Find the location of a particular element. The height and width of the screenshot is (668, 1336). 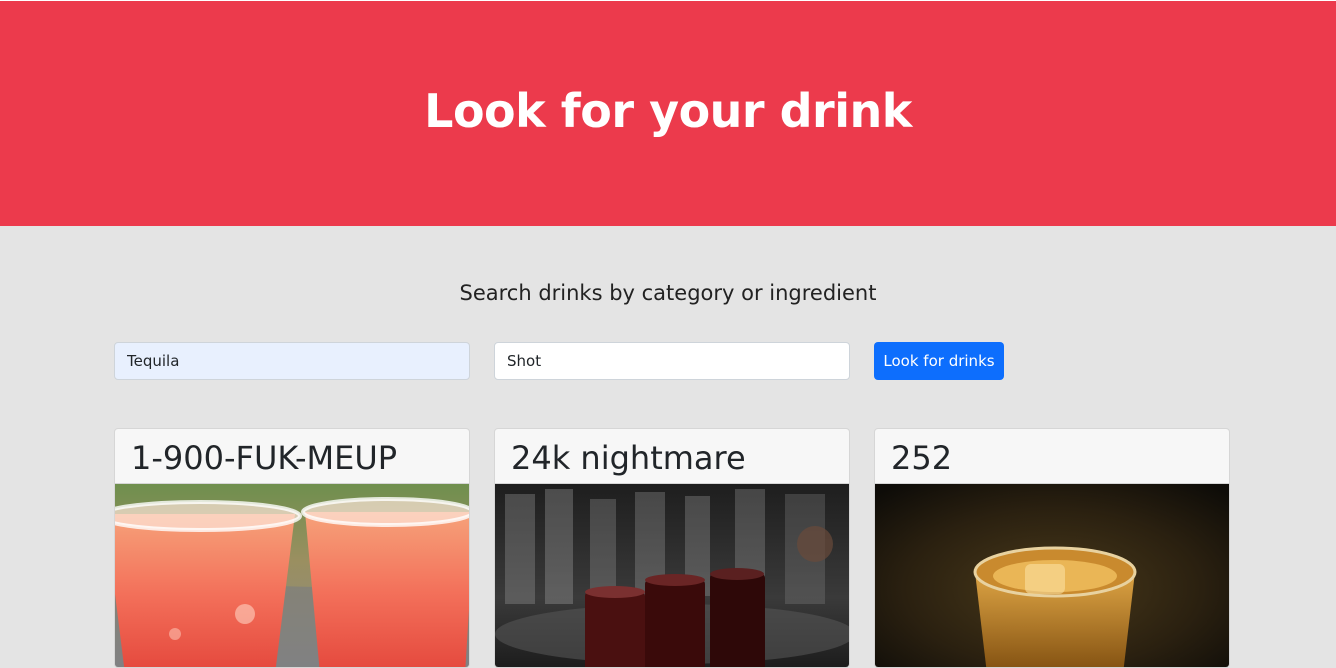

drink-card: 1-900-FUK-MEUP is located at coordinates (292, 548).